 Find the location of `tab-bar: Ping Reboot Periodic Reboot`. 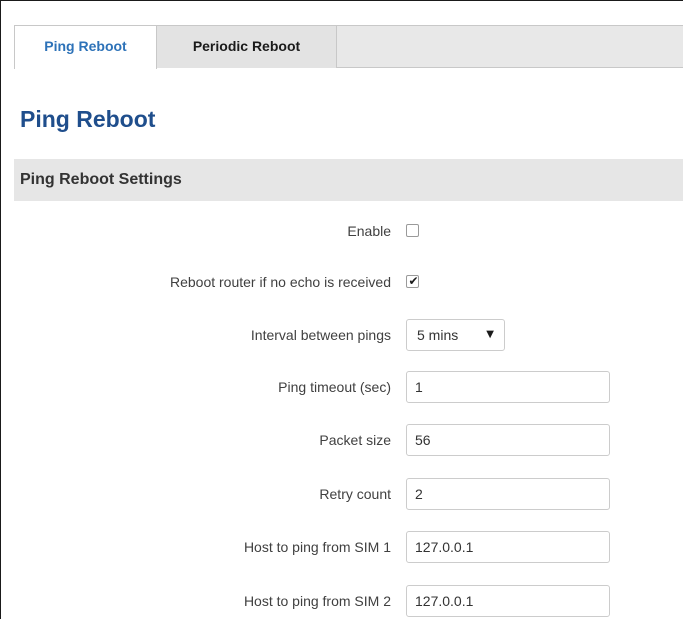

tab-bar: Ping Reboot Periodic Reboot is located at coordinates (348, 47).